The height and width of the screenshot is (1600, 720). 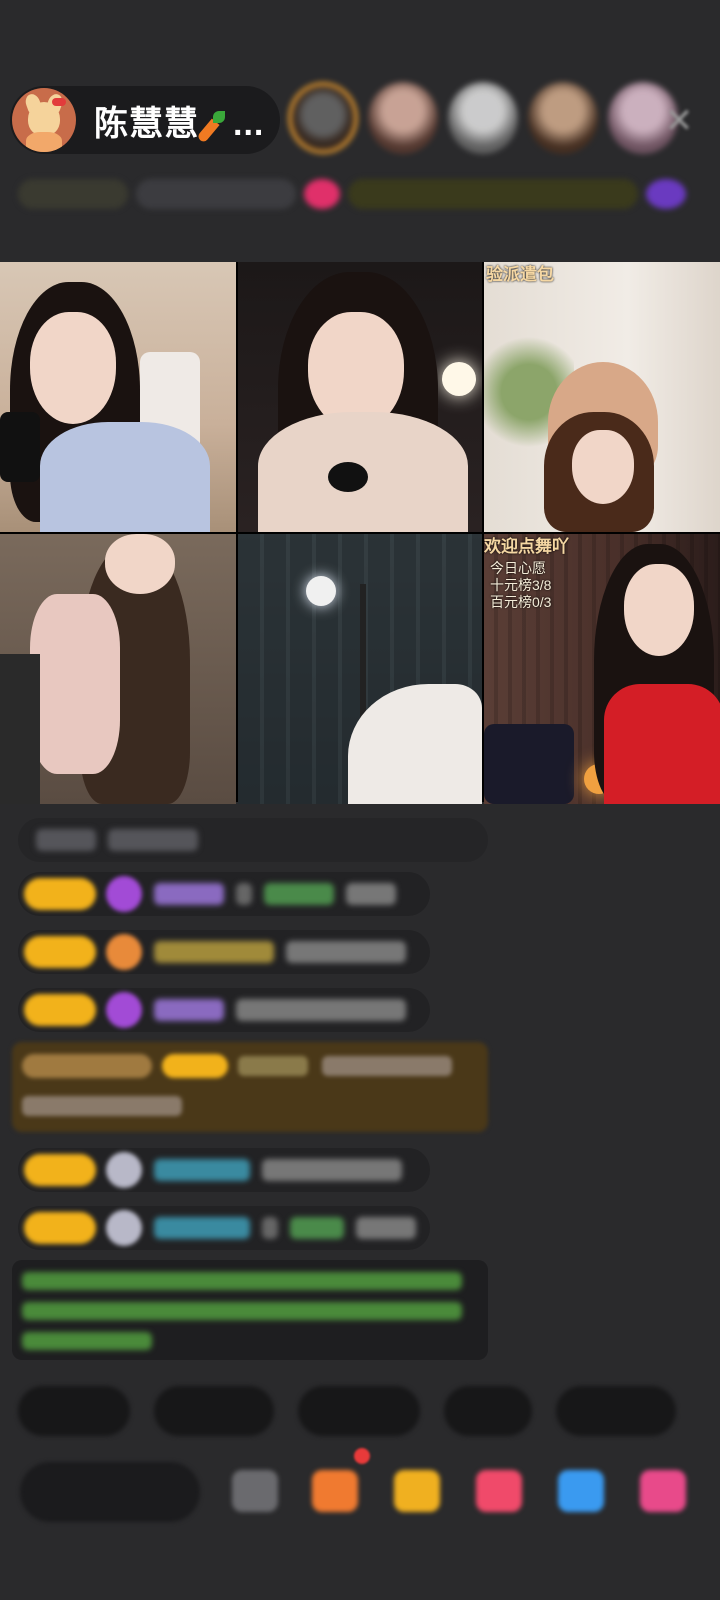 What do you see at coordinates (526, 546) in the screenshot?
I see `tile-6-banner: 欢迎点舞吖` at bounding box center [526, 546].